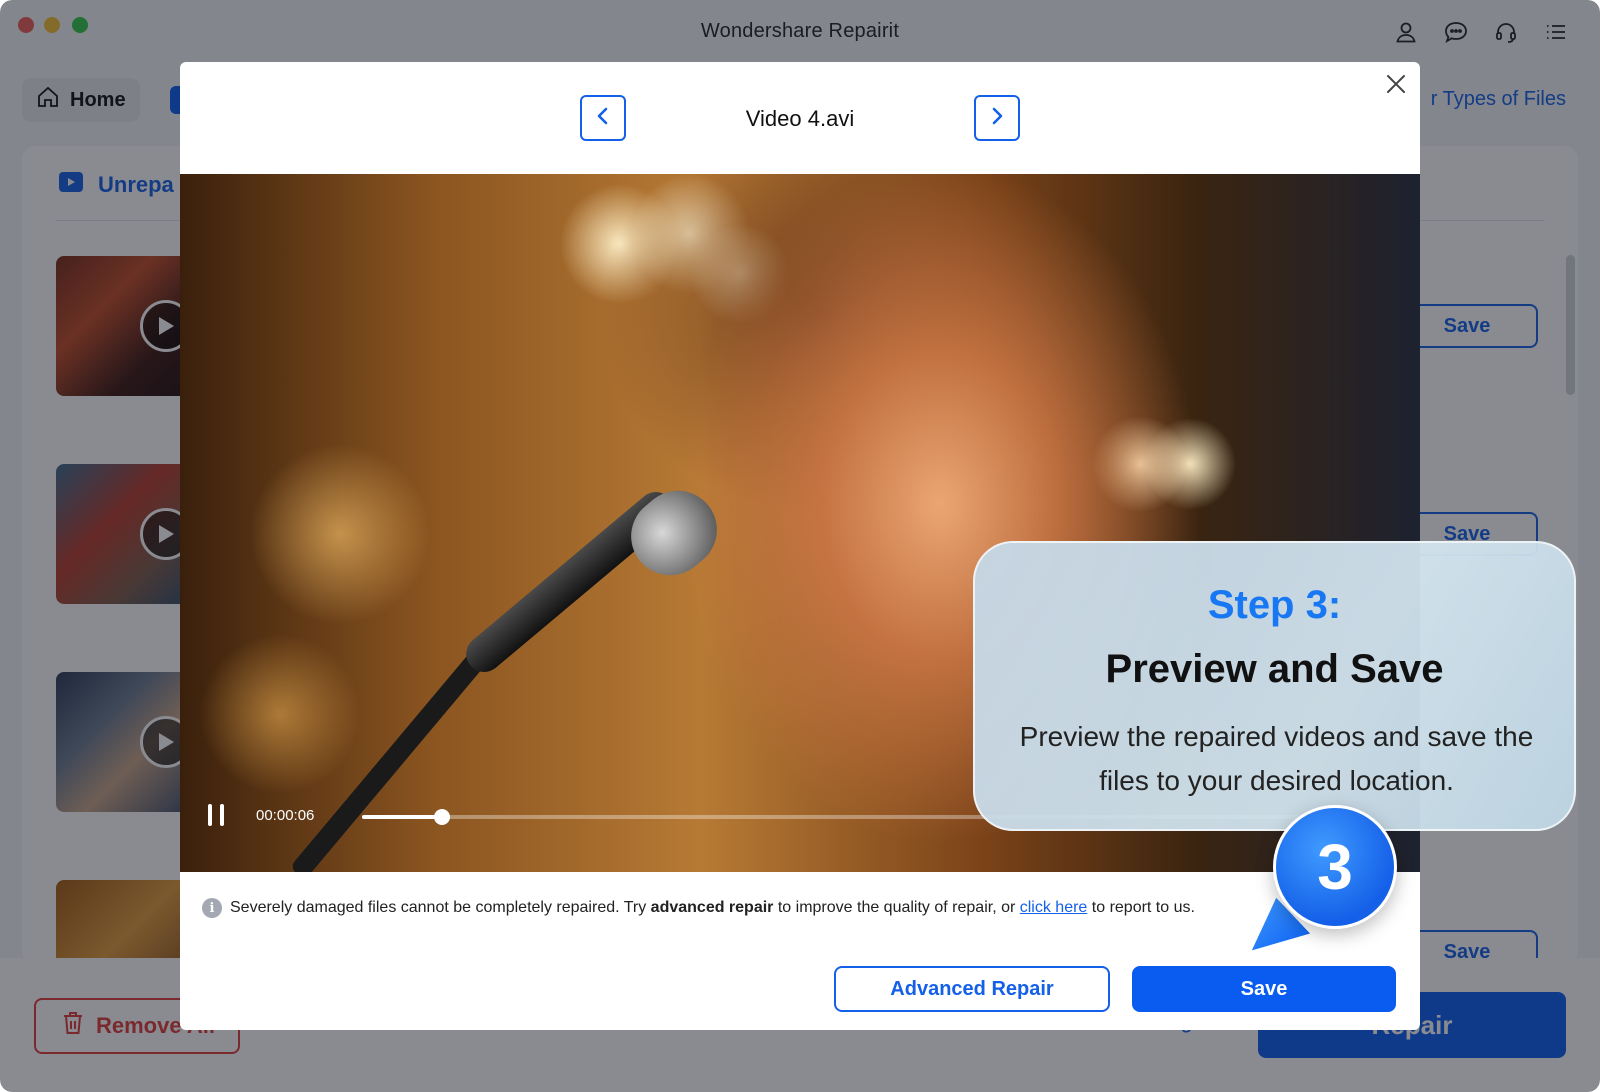  Describe the element at coordinates (442, 817) in the screenshot. I see `seek-bar-handle` at that location.